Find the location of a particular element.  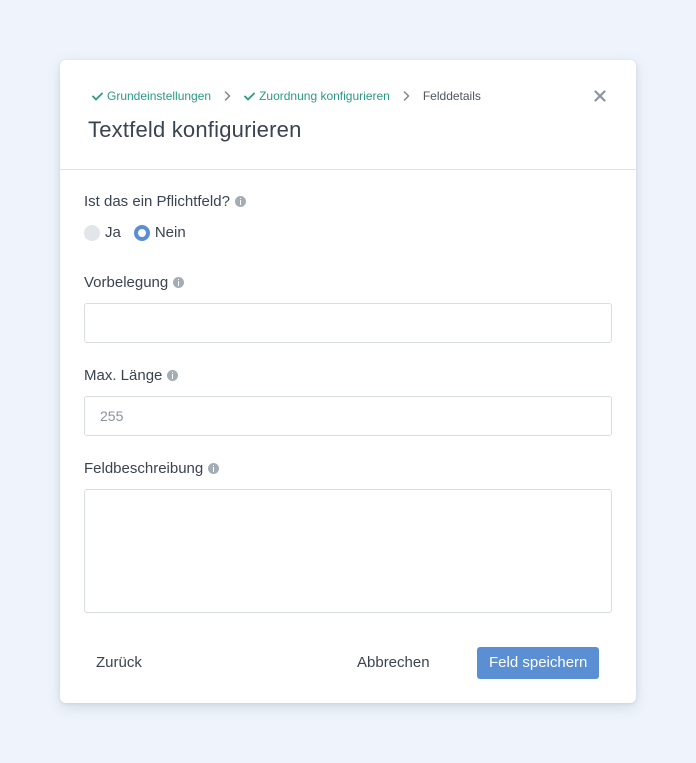

max-length-label: Max. Länge is located at coordinates (123, 375).